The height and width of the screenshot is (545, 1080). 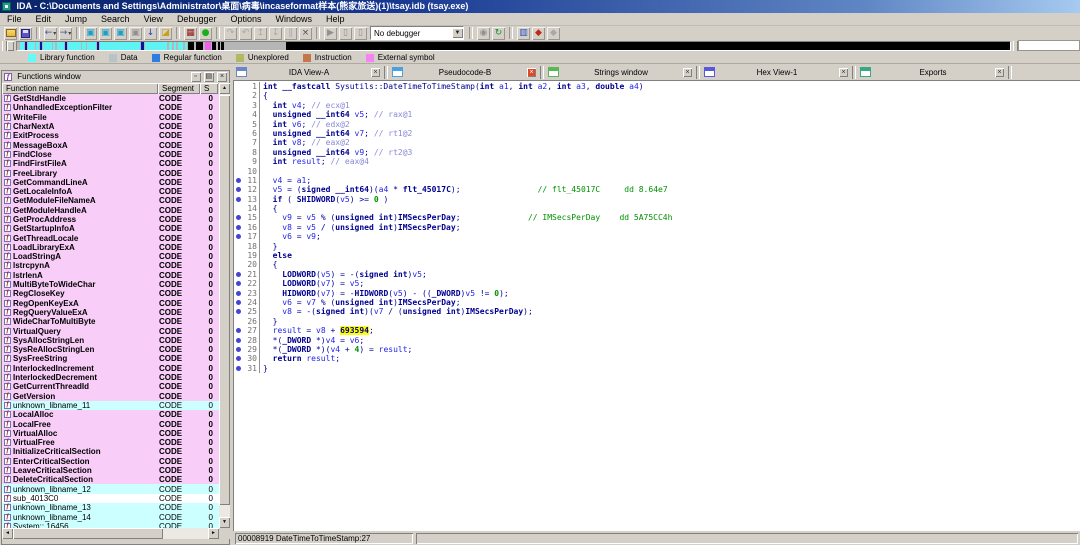 What do you see at coordinates (111, 452) in the screenshot?
I see `function-row: f InitializeCriticalSection CODE 0` at bounding box center [111, 452].